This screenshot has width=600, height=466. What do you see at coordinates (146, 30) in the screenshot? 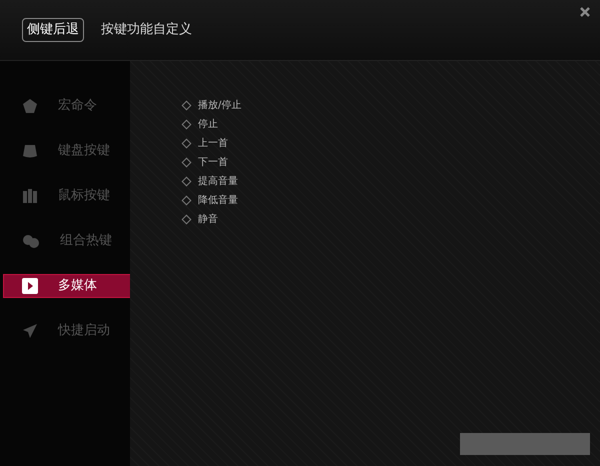
I see `header-tab: 按键功能自定义` at bounding box center [146, 30].